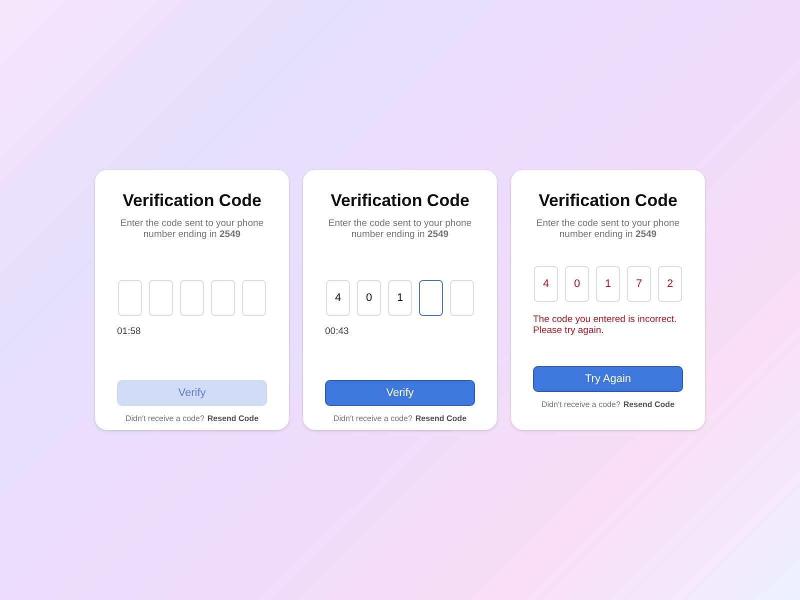 This screenshot has width=800, height=600. What do you see at coordinates (670, 284) in the screenshot?
I see `code-digit-field: 2` at bounding box center [670, 284].